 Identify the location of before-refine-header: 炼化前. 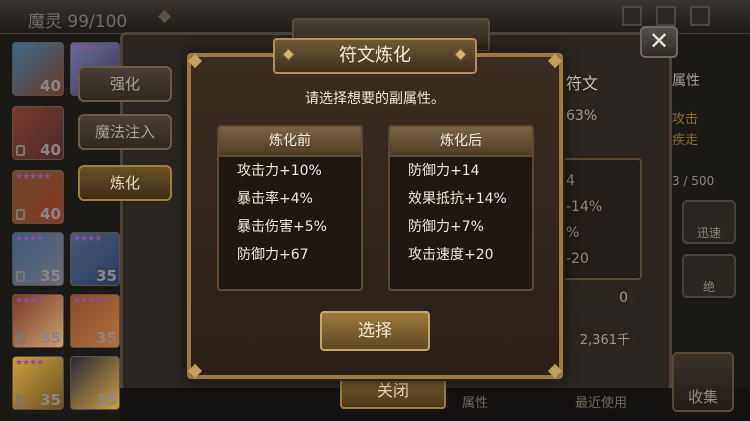
(290, 142).